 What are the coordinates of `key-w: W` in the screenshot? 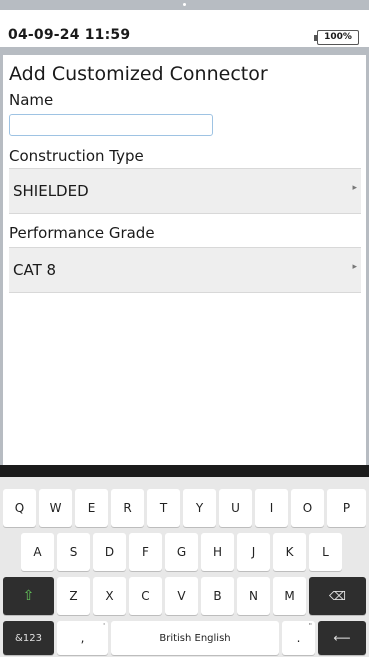 It's located at (55, 508).